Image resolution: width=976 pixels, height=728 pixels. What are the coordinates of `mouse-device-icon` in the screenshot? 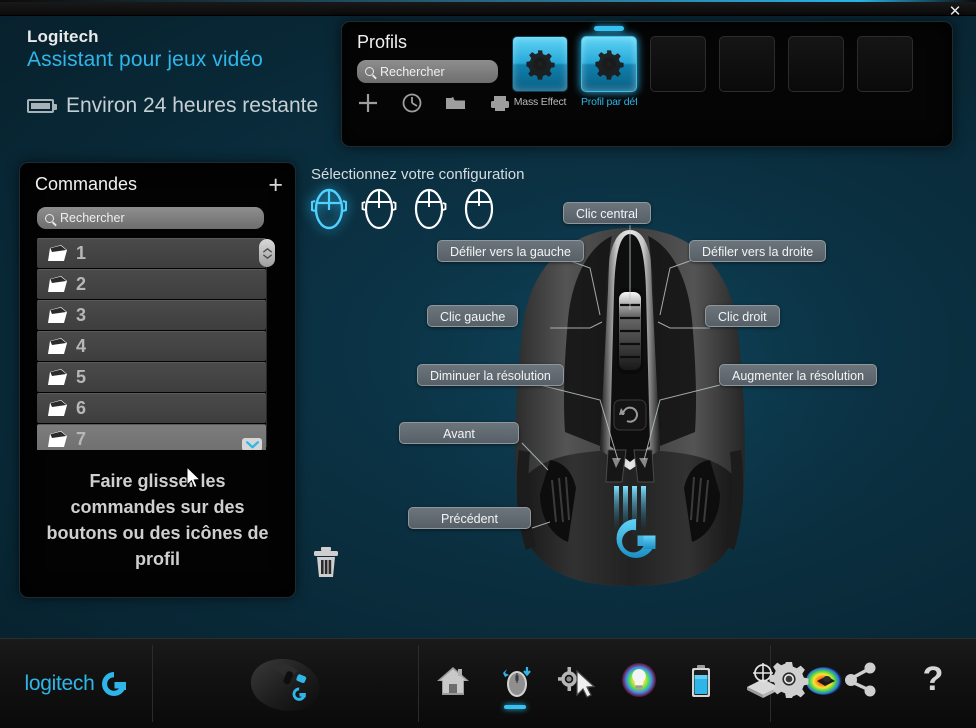 It's located at (285, 684).